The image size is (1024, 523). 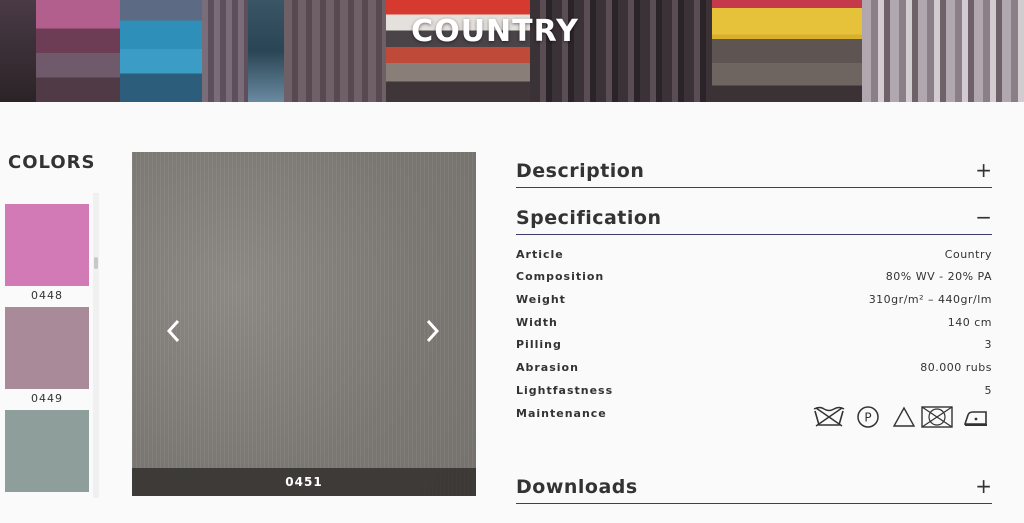 I want to click on spec-row: Weight 310gr/m² – 440gr/lm, so click(x=754, y=302).